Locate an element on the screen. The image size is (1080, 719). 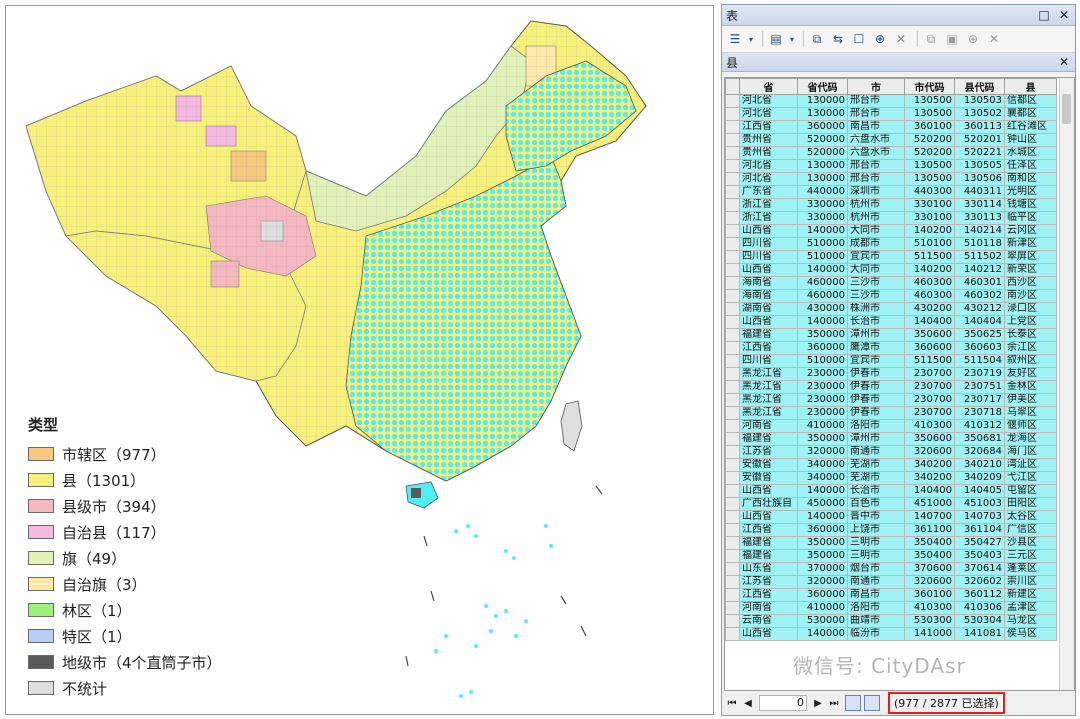
table-cell: 深圳市 is located at coordinates (876, 192).